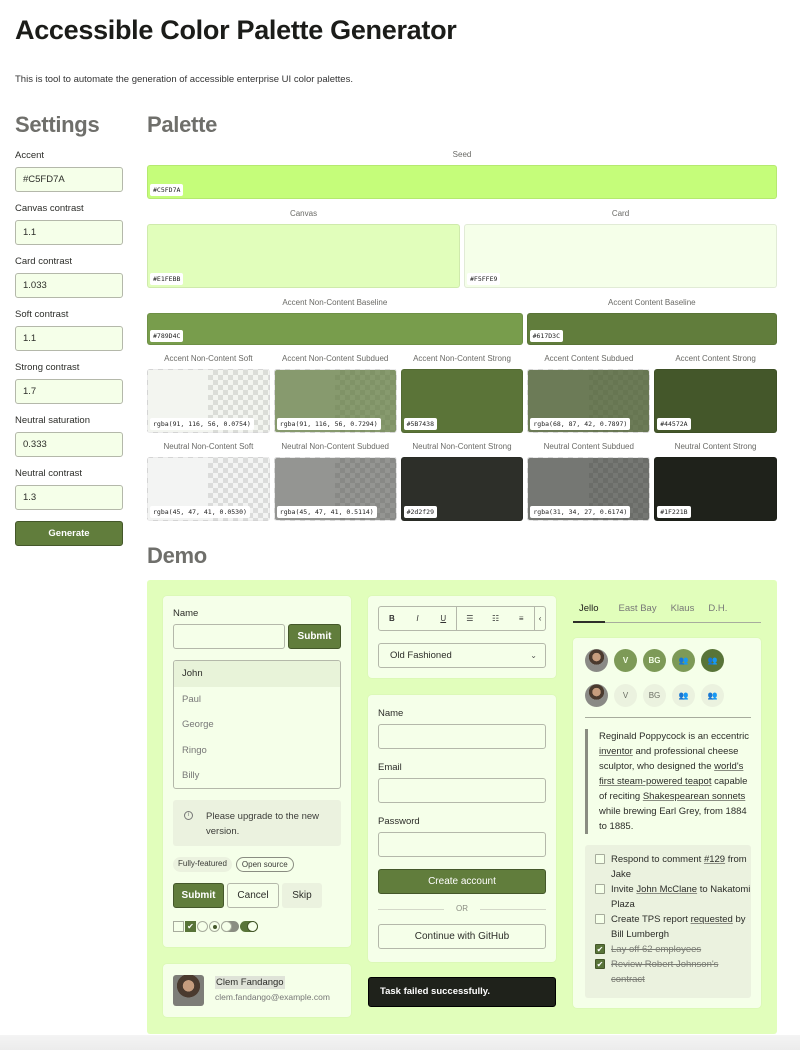 The height and width of the screenshot is (1050, 800). I want to click on todo-link: #129, so click(714, 859).